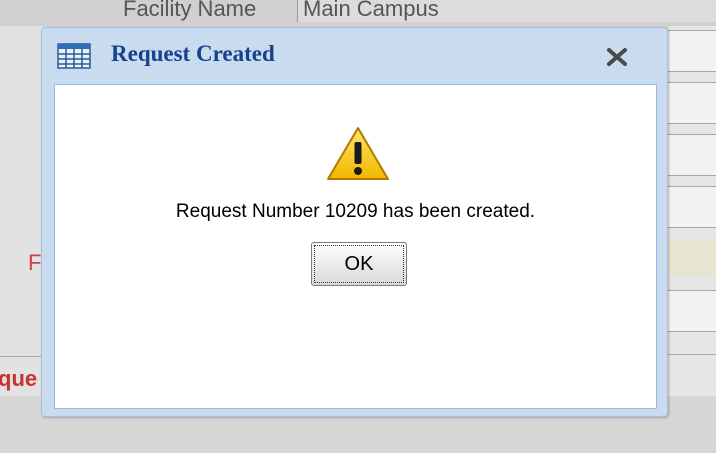 This screenshot has height=453, width=716. What do you see at coordinates (190, 10) in the screenshot?
I see `facility-name-label: Facility Name` at bounding box center [190, 10].